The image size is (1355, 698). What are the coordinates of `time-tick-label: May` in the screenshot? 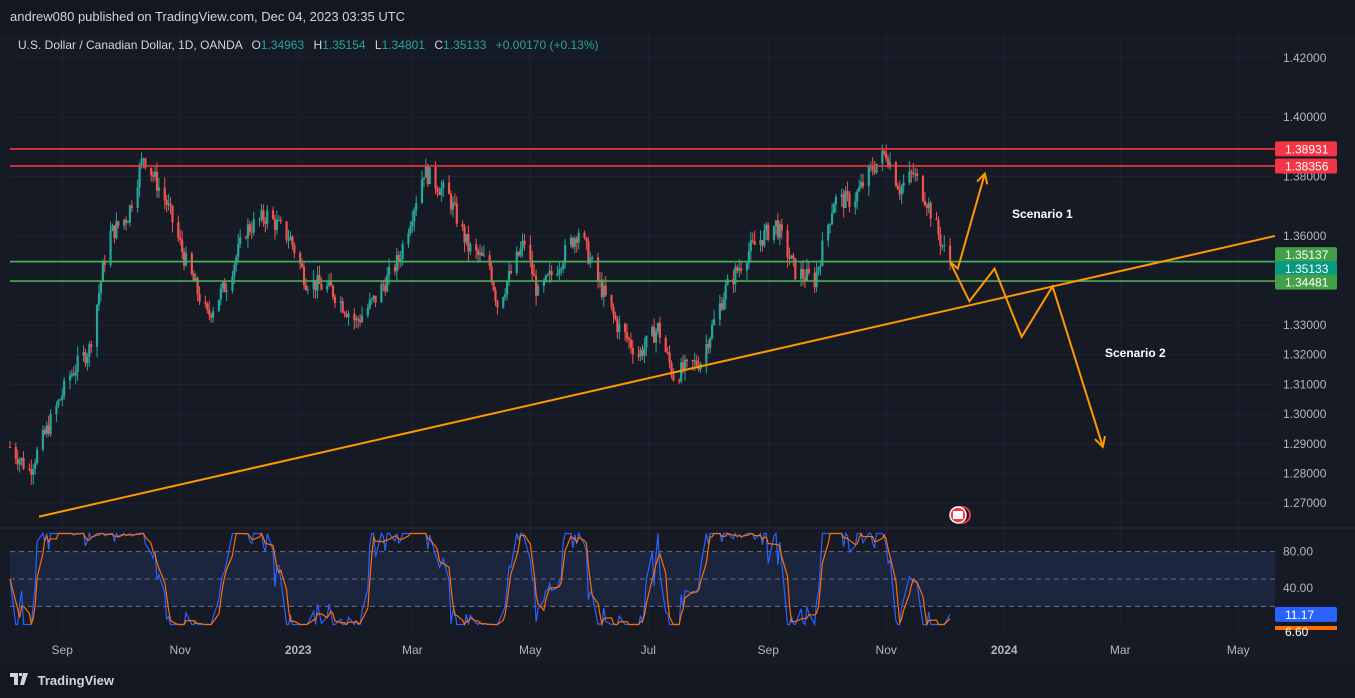 It's located at (1238, 650).